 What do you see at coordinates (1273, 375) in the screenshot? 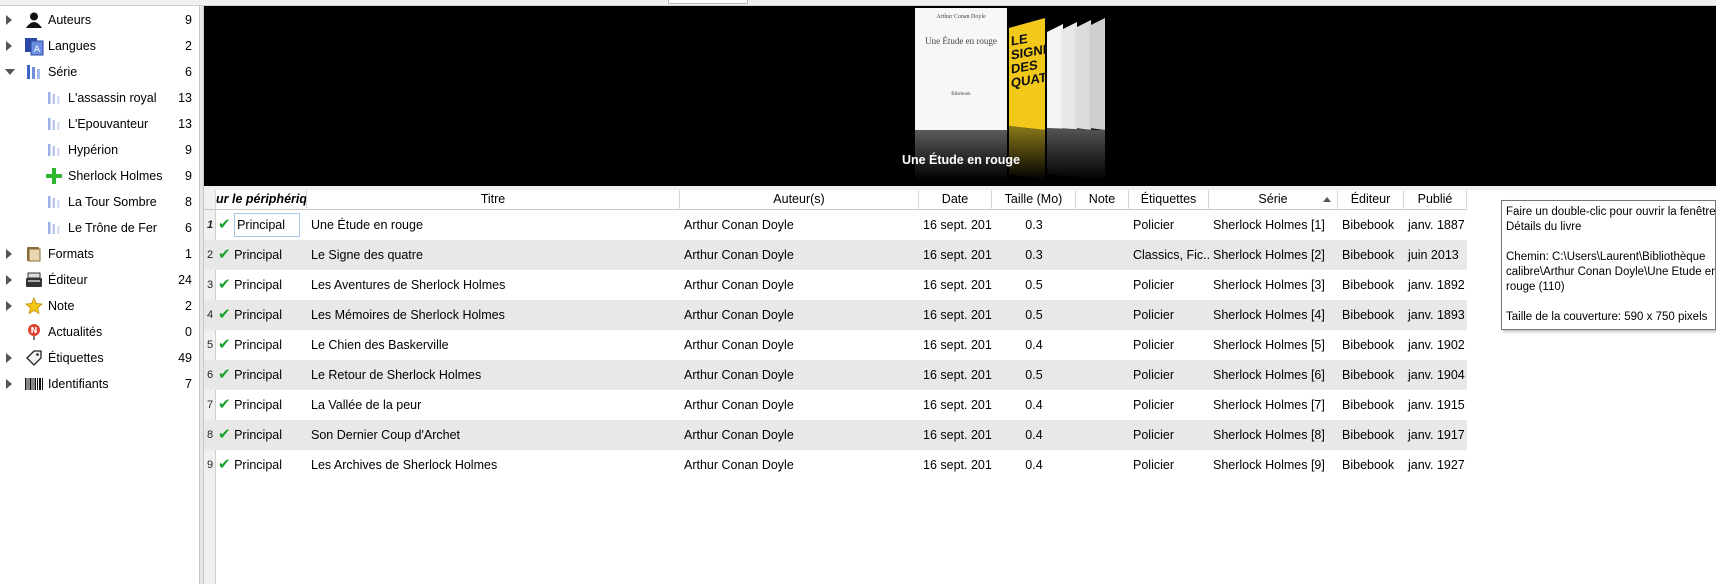
I see `series-cell: Sherlock Holmes [6]` at bounding box center [1273, 375].